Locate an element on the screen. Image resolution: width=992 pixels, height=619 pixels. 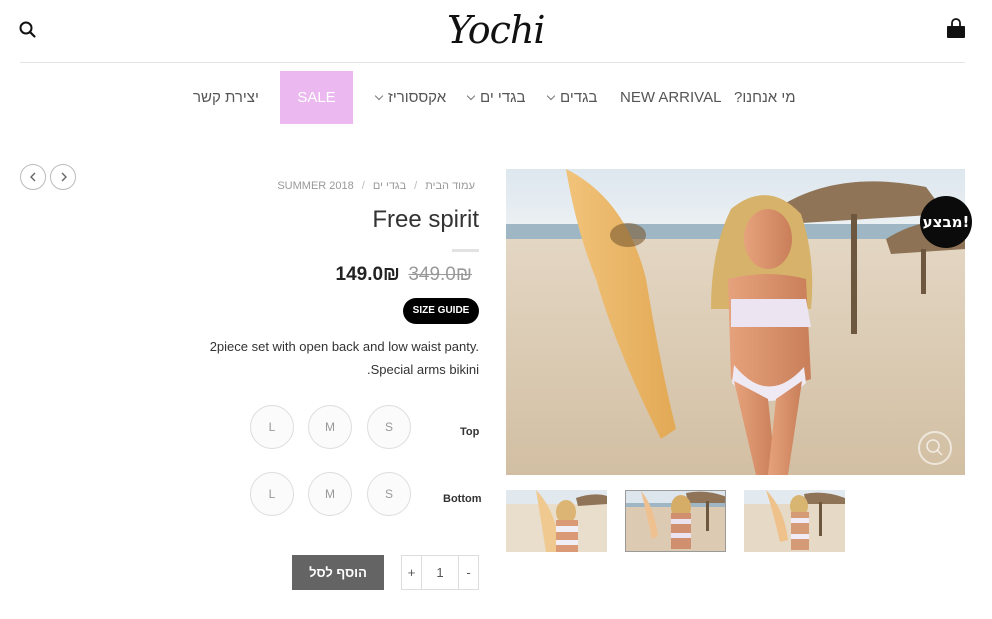
breadcrumb-collection: SUMMER 2018 is located at coordinates (315, 186).